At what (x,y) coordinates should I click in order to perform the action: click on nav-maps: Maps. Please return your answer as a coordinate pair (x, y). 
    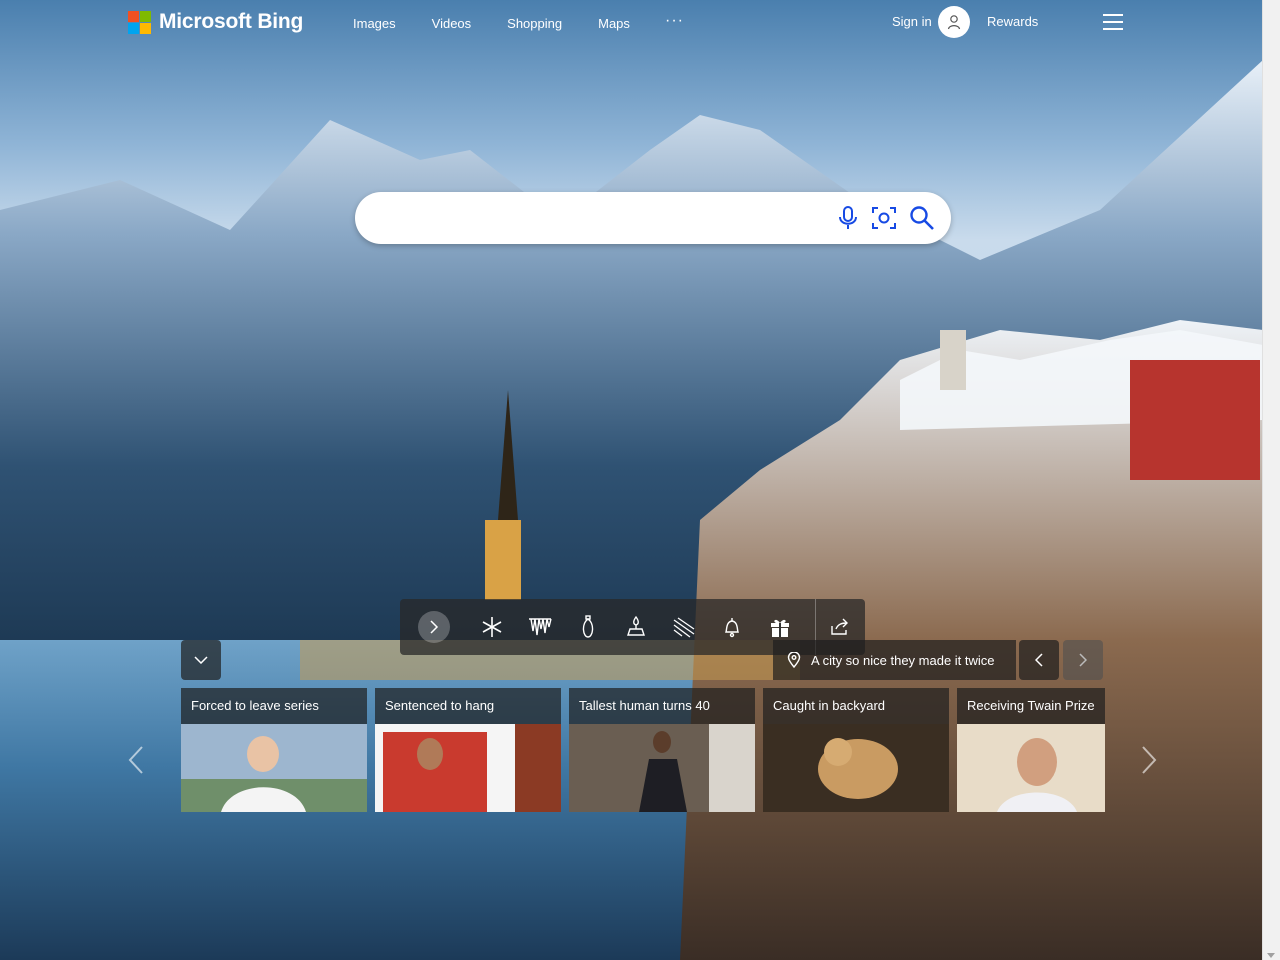
    Looking at the image, I should click on (614, 23).